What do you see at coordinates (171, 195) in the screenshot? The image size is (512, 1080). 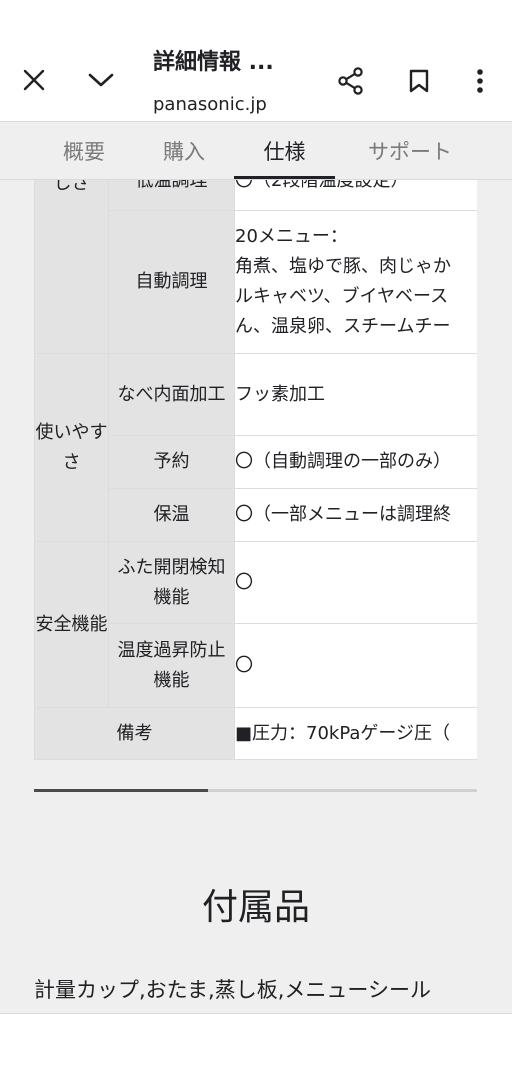 I see `item-cell: 低温調理` at bounding box center [171, 195].